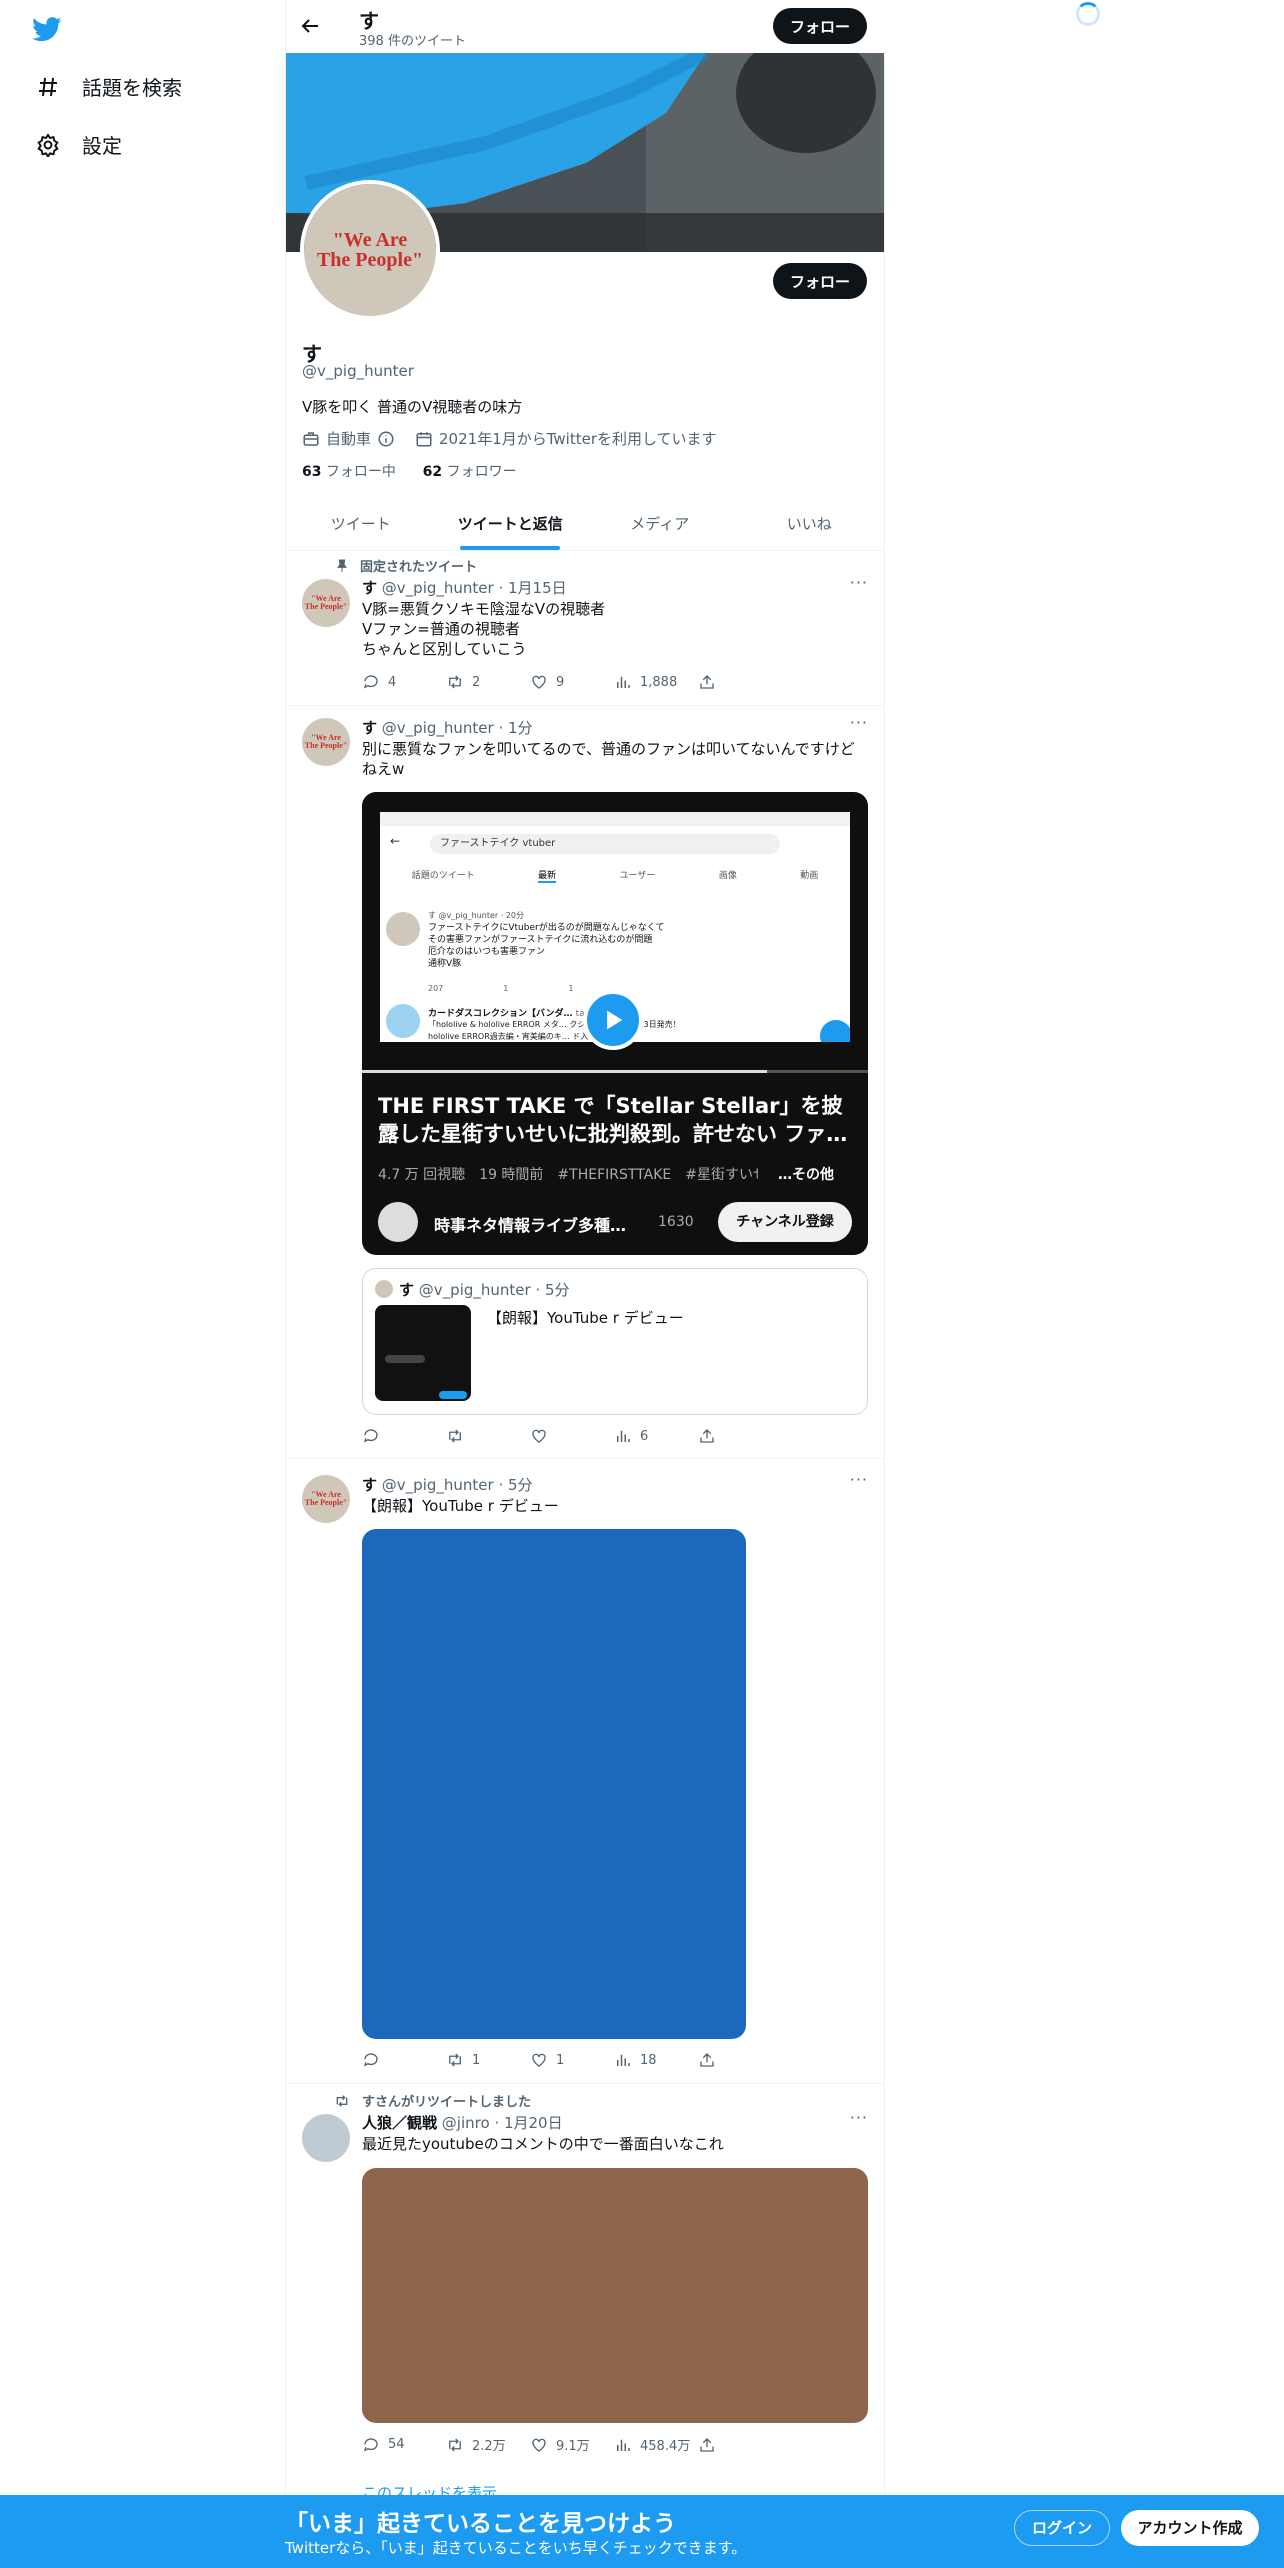 Image resolution: width=1284 pixels, height=2568 pixels. I want to click on screen-search-text: ファーストテイク vtuber, so click(605, 844).